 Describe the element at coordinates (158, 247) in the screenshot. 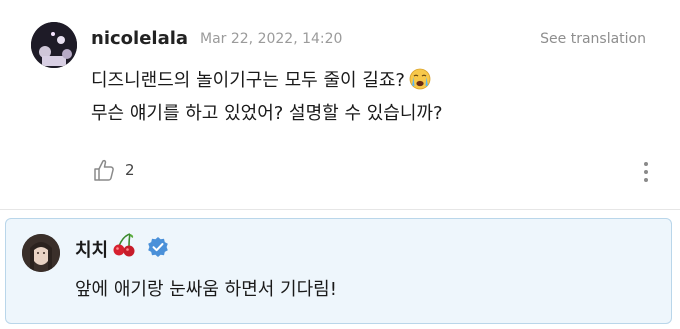

I see `verified-badge-icon` at that location.